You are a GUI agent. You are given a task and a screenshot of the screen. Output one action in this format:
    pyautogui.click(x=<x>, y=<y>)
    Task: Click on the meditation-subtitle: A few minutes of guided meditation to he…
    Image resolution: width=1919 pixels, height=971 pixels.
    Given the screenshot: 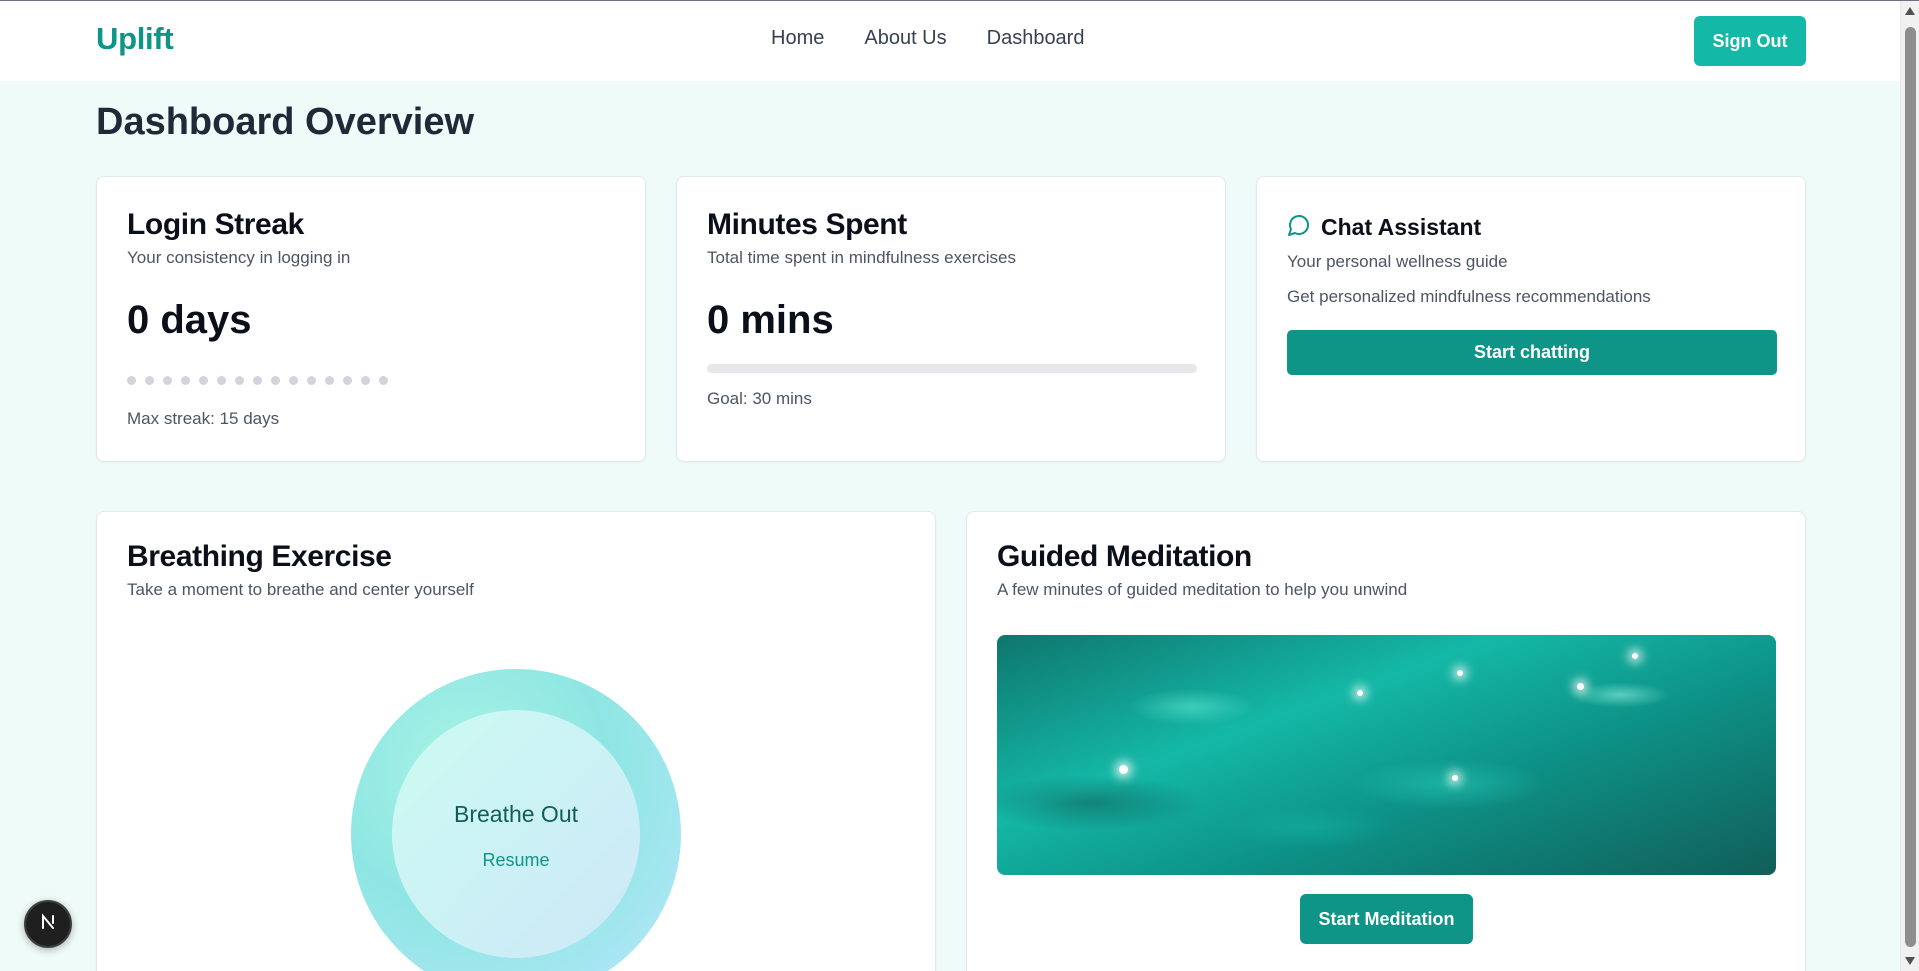 What is the action you would take?
    pyautogui.click(x=1202, y=589)
    